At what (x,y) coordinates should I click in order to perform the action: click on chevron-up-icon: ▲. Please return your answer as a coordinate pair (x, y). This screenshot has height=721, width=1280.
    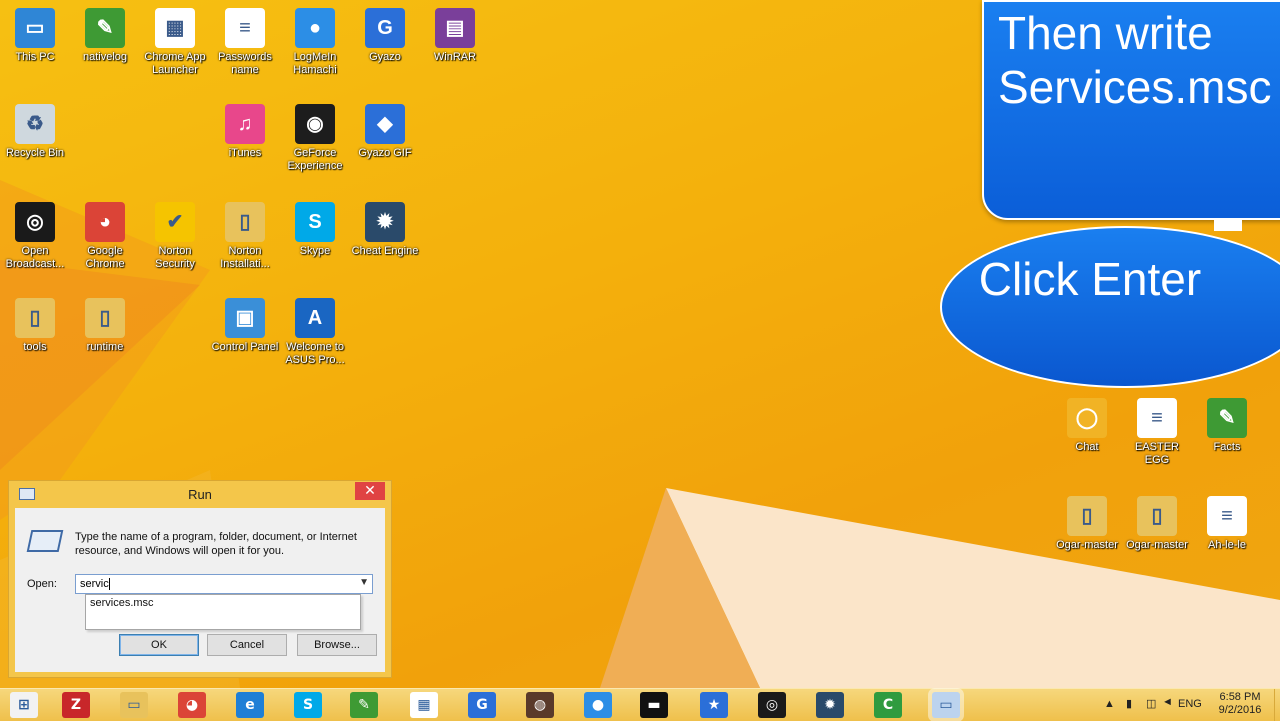
    Looking at the image, I should click on (1109, 704).